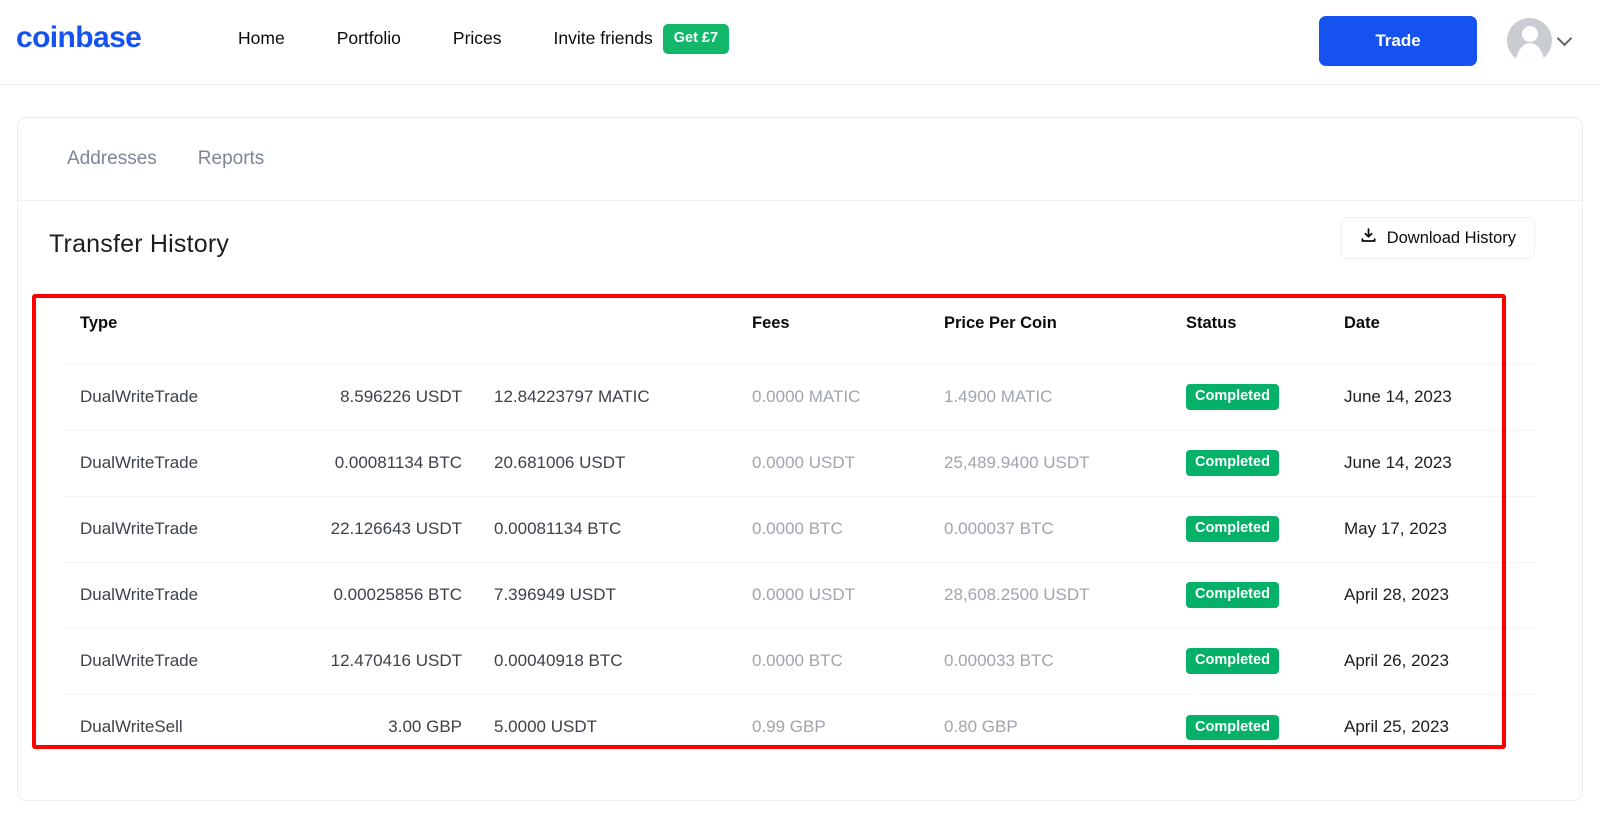  What do you see at coordinates (623, 331) in the screenshot?
I see `column-header-amount-received` at bounding box center [623, 331].